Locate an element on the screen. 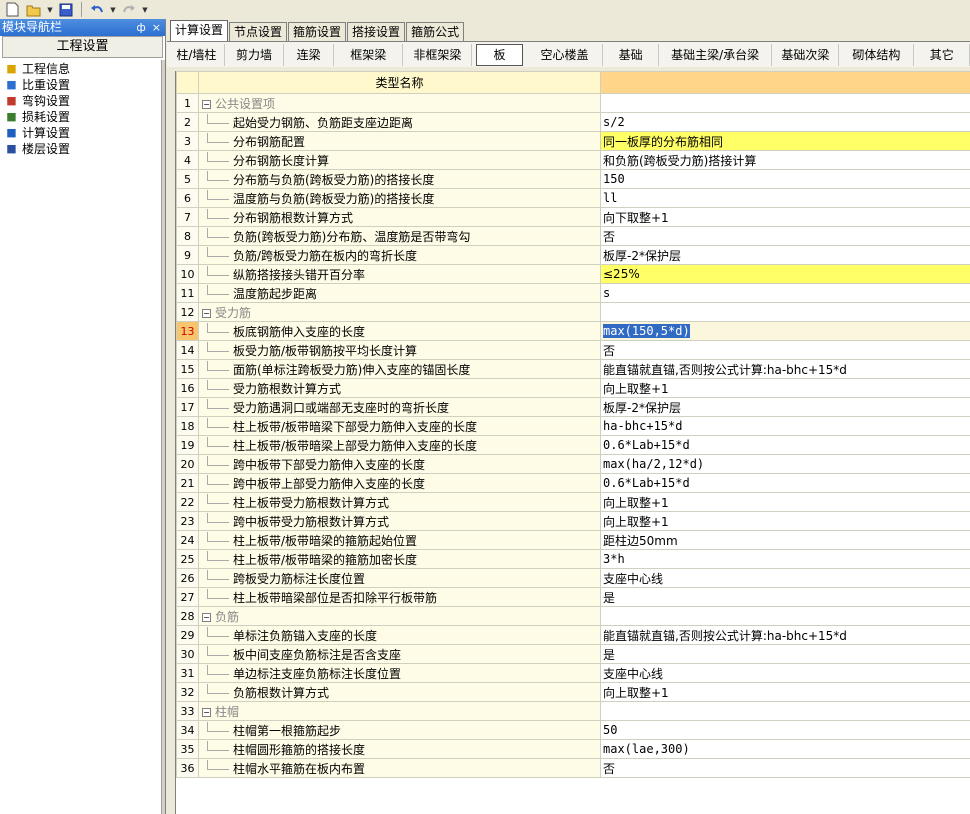 The image size is (970, 814). value-cell: ha-bhc+15*d is located at coordinates (785, 426).